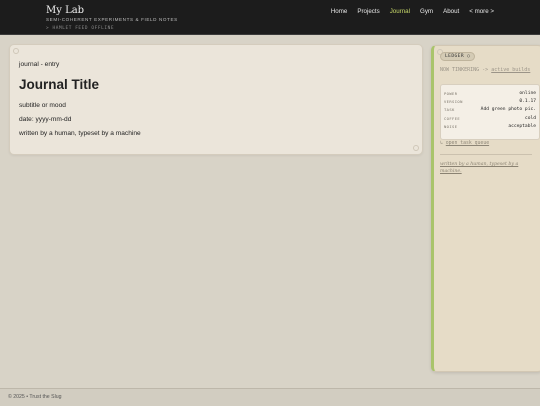 This screenshot has height=406, width=540. I want to click on nav-more: < more >, so click(481, 11).